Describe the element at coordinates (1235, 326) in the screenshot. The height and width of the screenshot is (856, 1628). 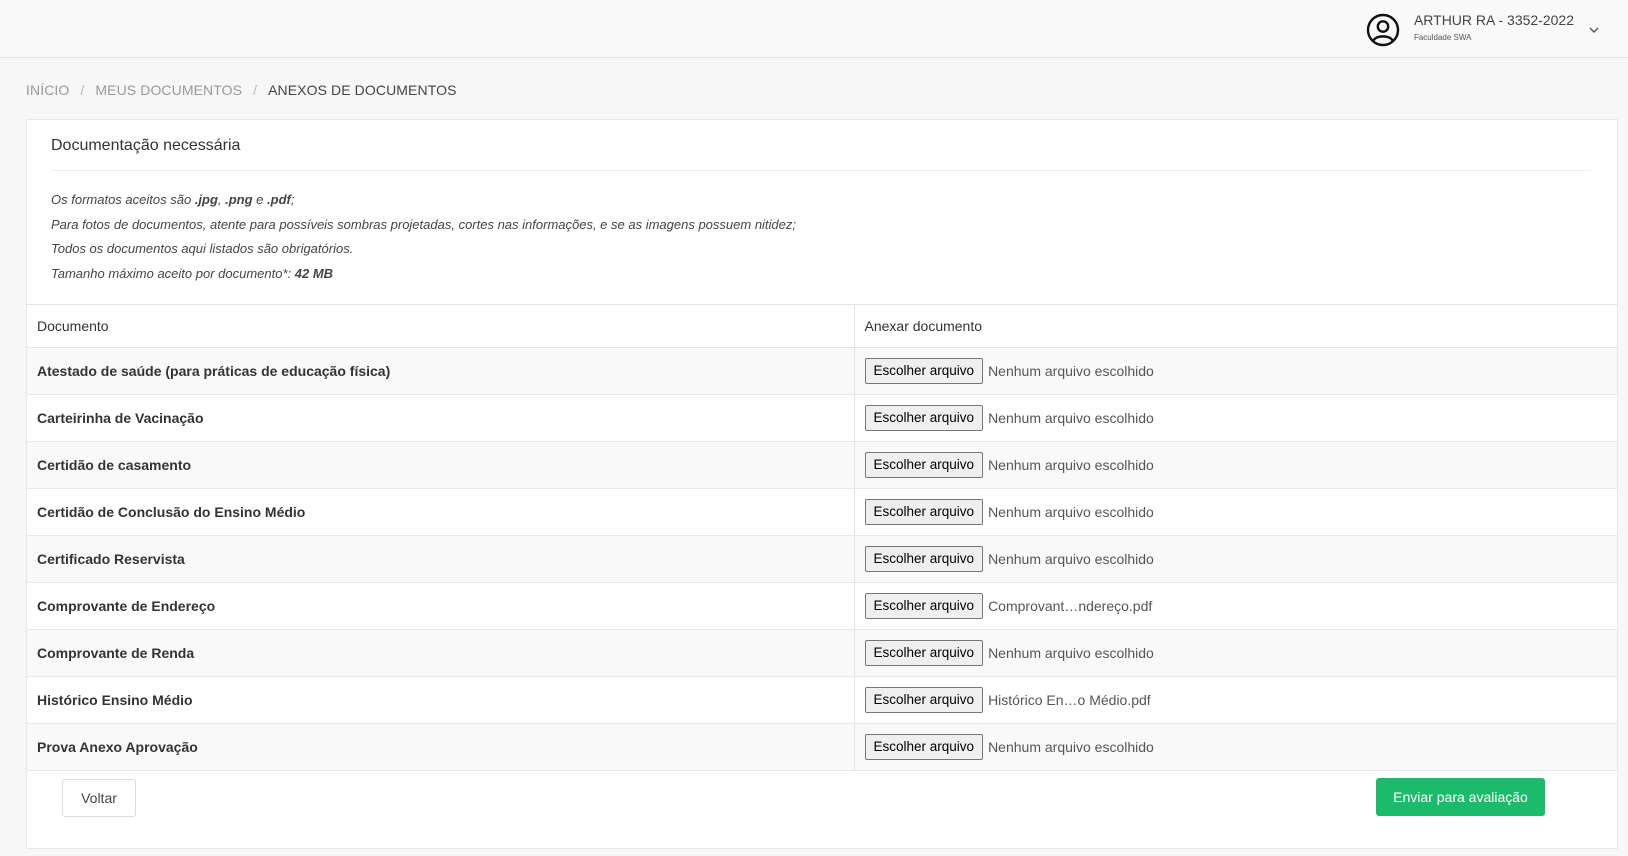
I see `column-header-attach: Anexar documento` at that location.